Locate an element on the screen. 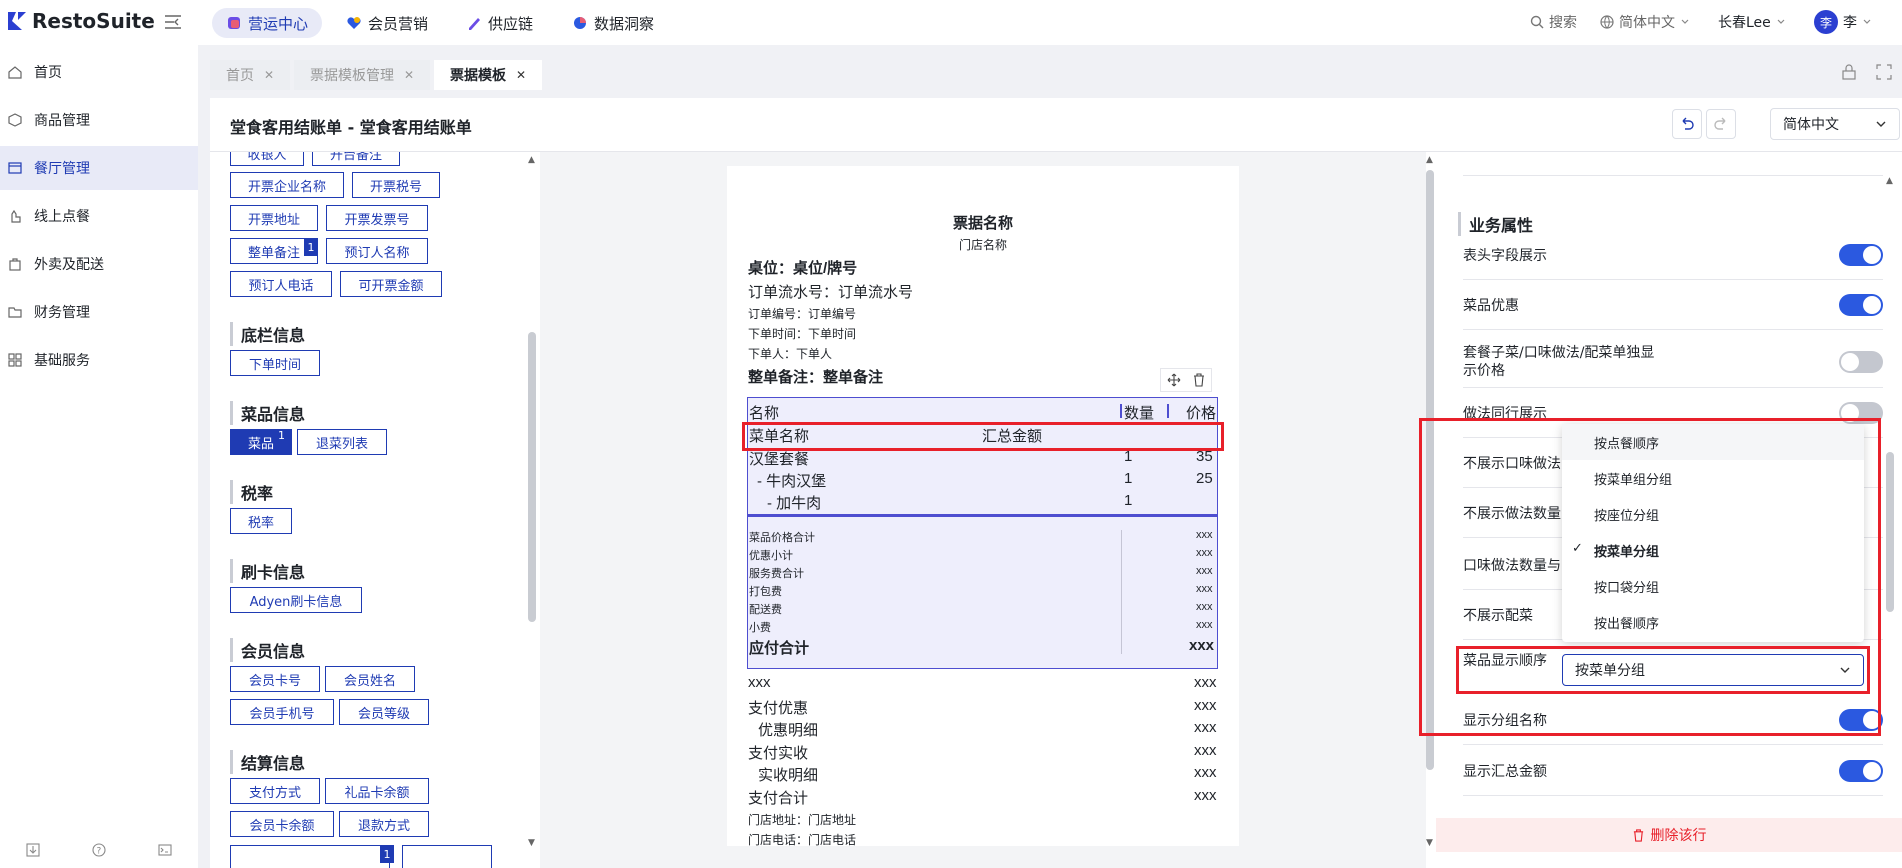 The height and width of the screenshot is (868, 1902). highlight-order-select is located at coordinates (1663, 670).